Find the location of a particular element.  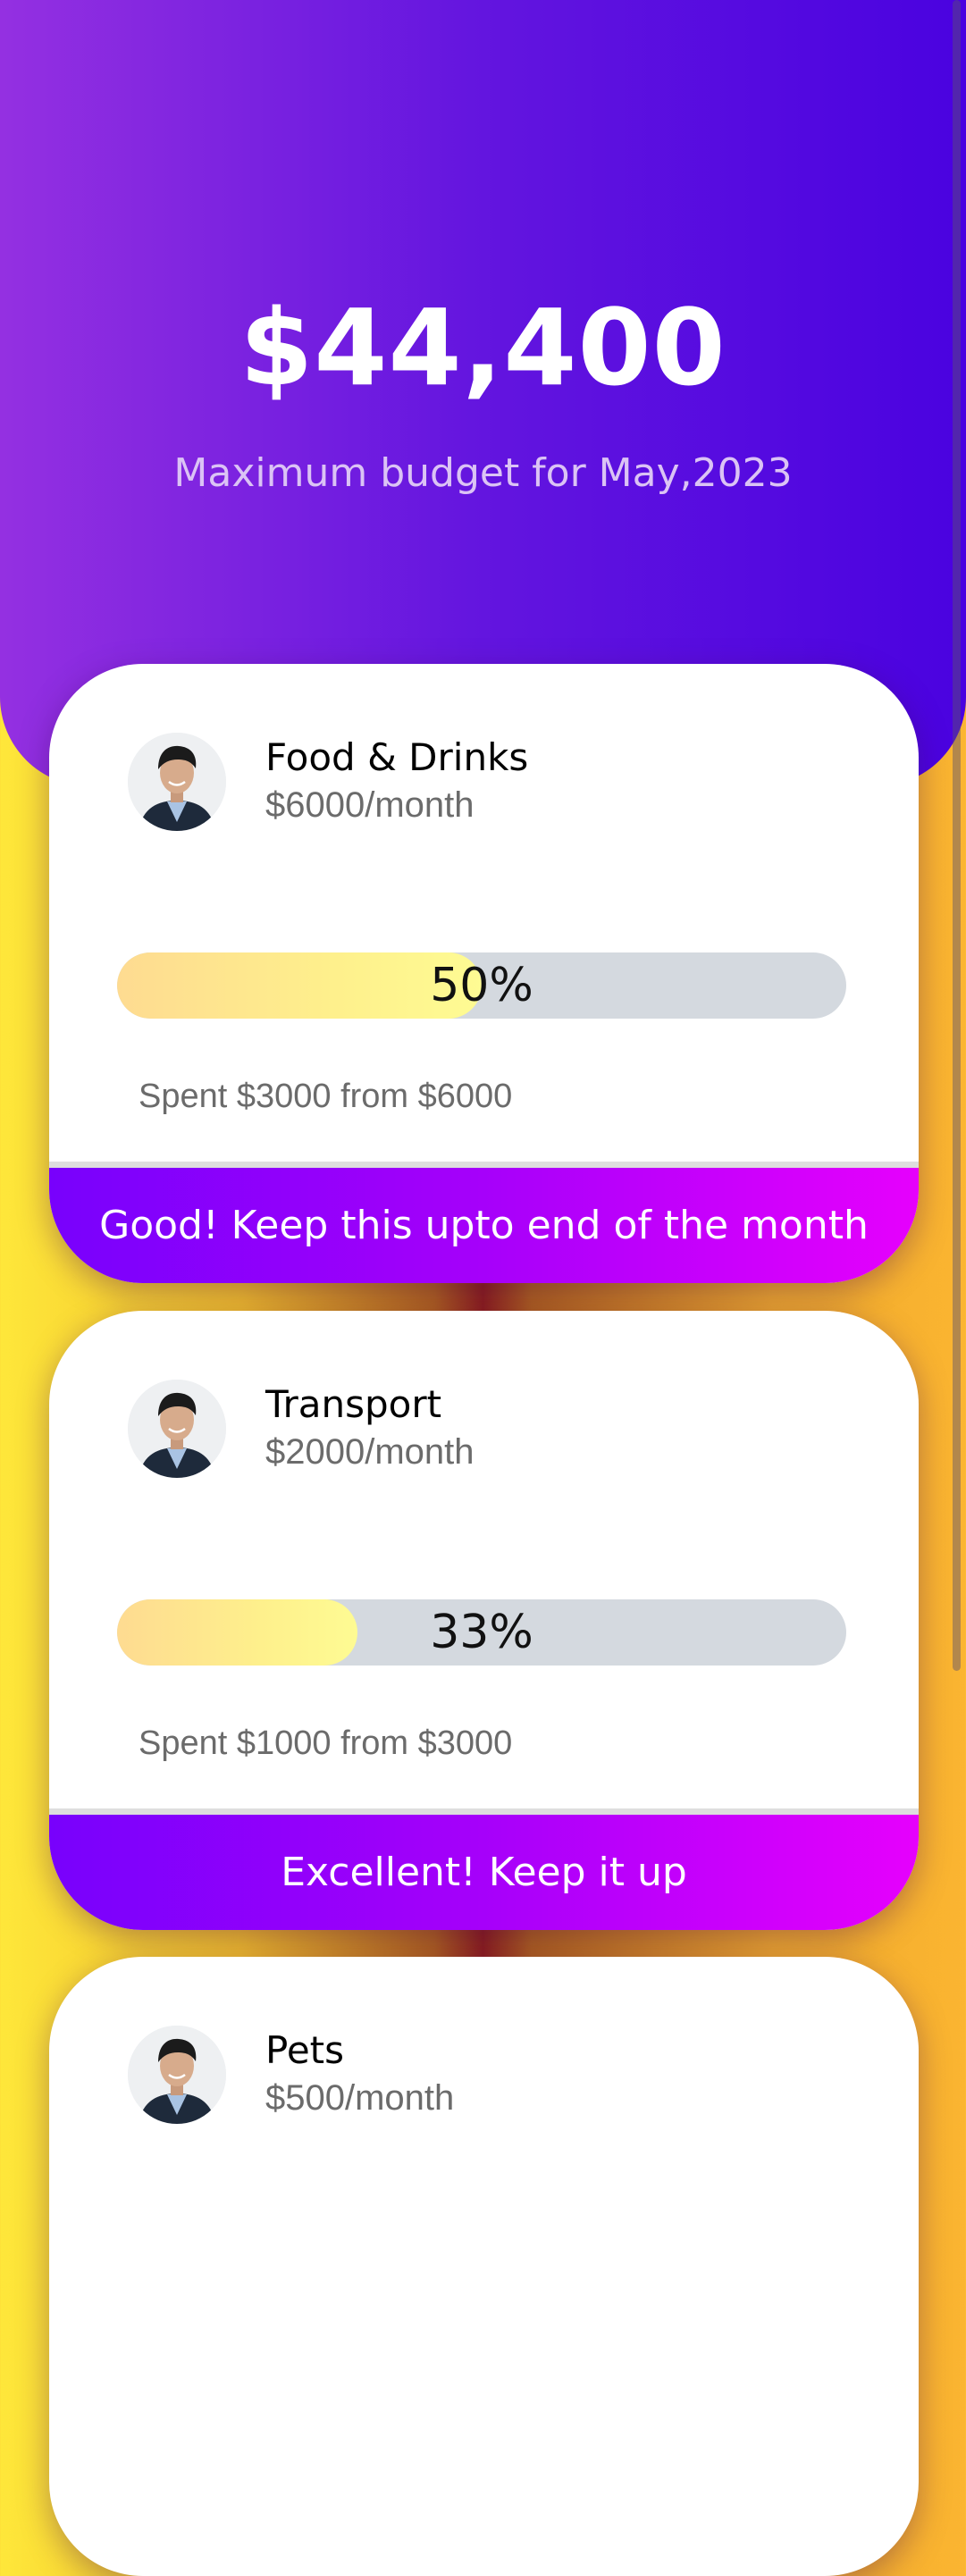

total-budget-amount: $44,400 is located at coordinates (483, 347).